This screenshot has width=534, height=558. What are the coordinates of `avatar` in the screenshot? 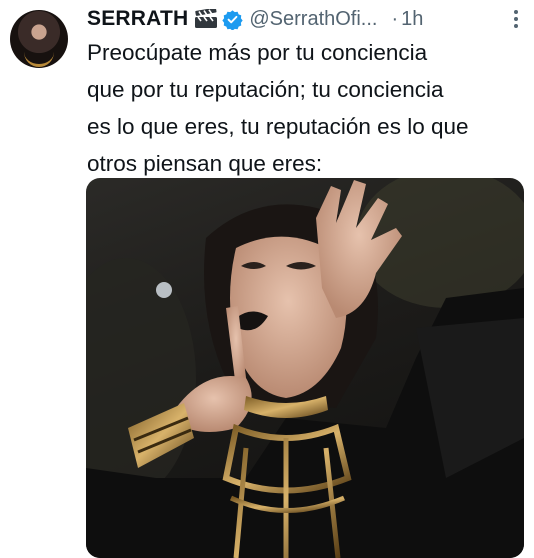 It's located at (39, 39).